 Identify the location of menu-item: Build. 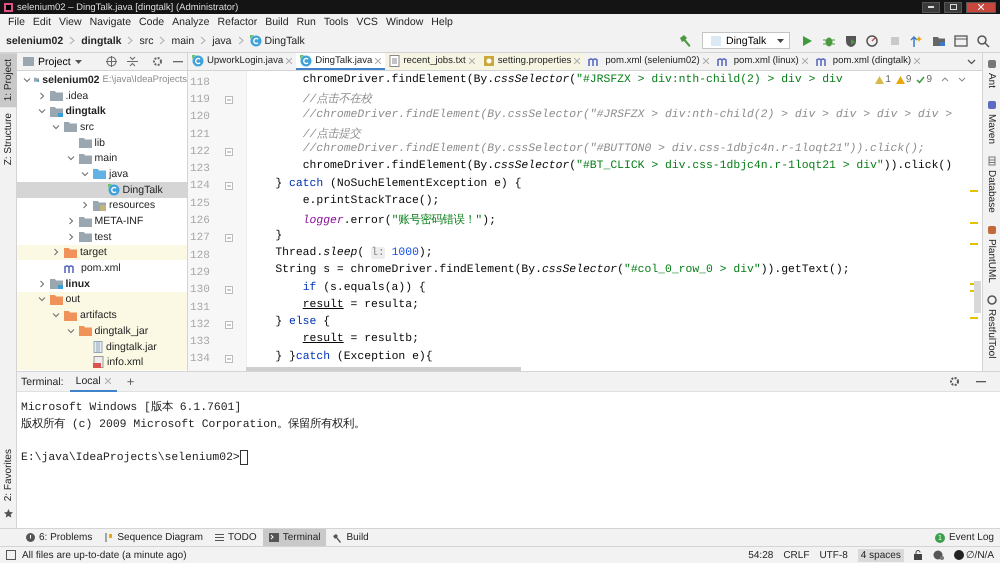
(277, 22).